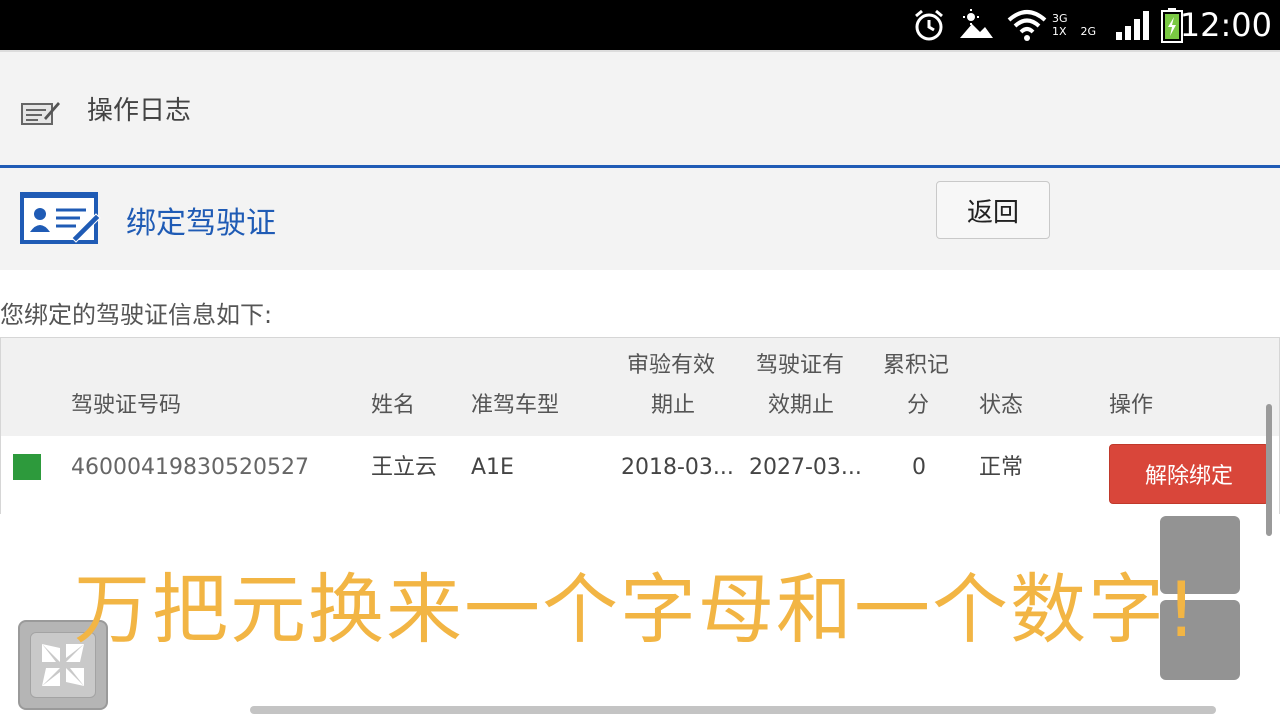  I want to click on log-icon, so click(40, 112).